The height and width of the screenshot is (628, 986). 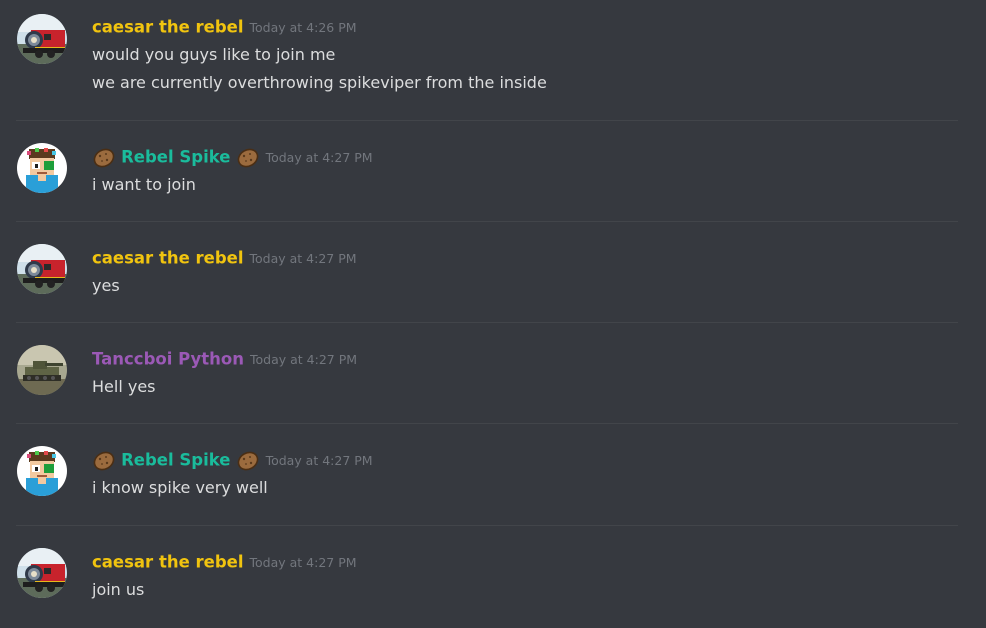 I want to click on message-text: i want to join, so click(x=144, y=184).